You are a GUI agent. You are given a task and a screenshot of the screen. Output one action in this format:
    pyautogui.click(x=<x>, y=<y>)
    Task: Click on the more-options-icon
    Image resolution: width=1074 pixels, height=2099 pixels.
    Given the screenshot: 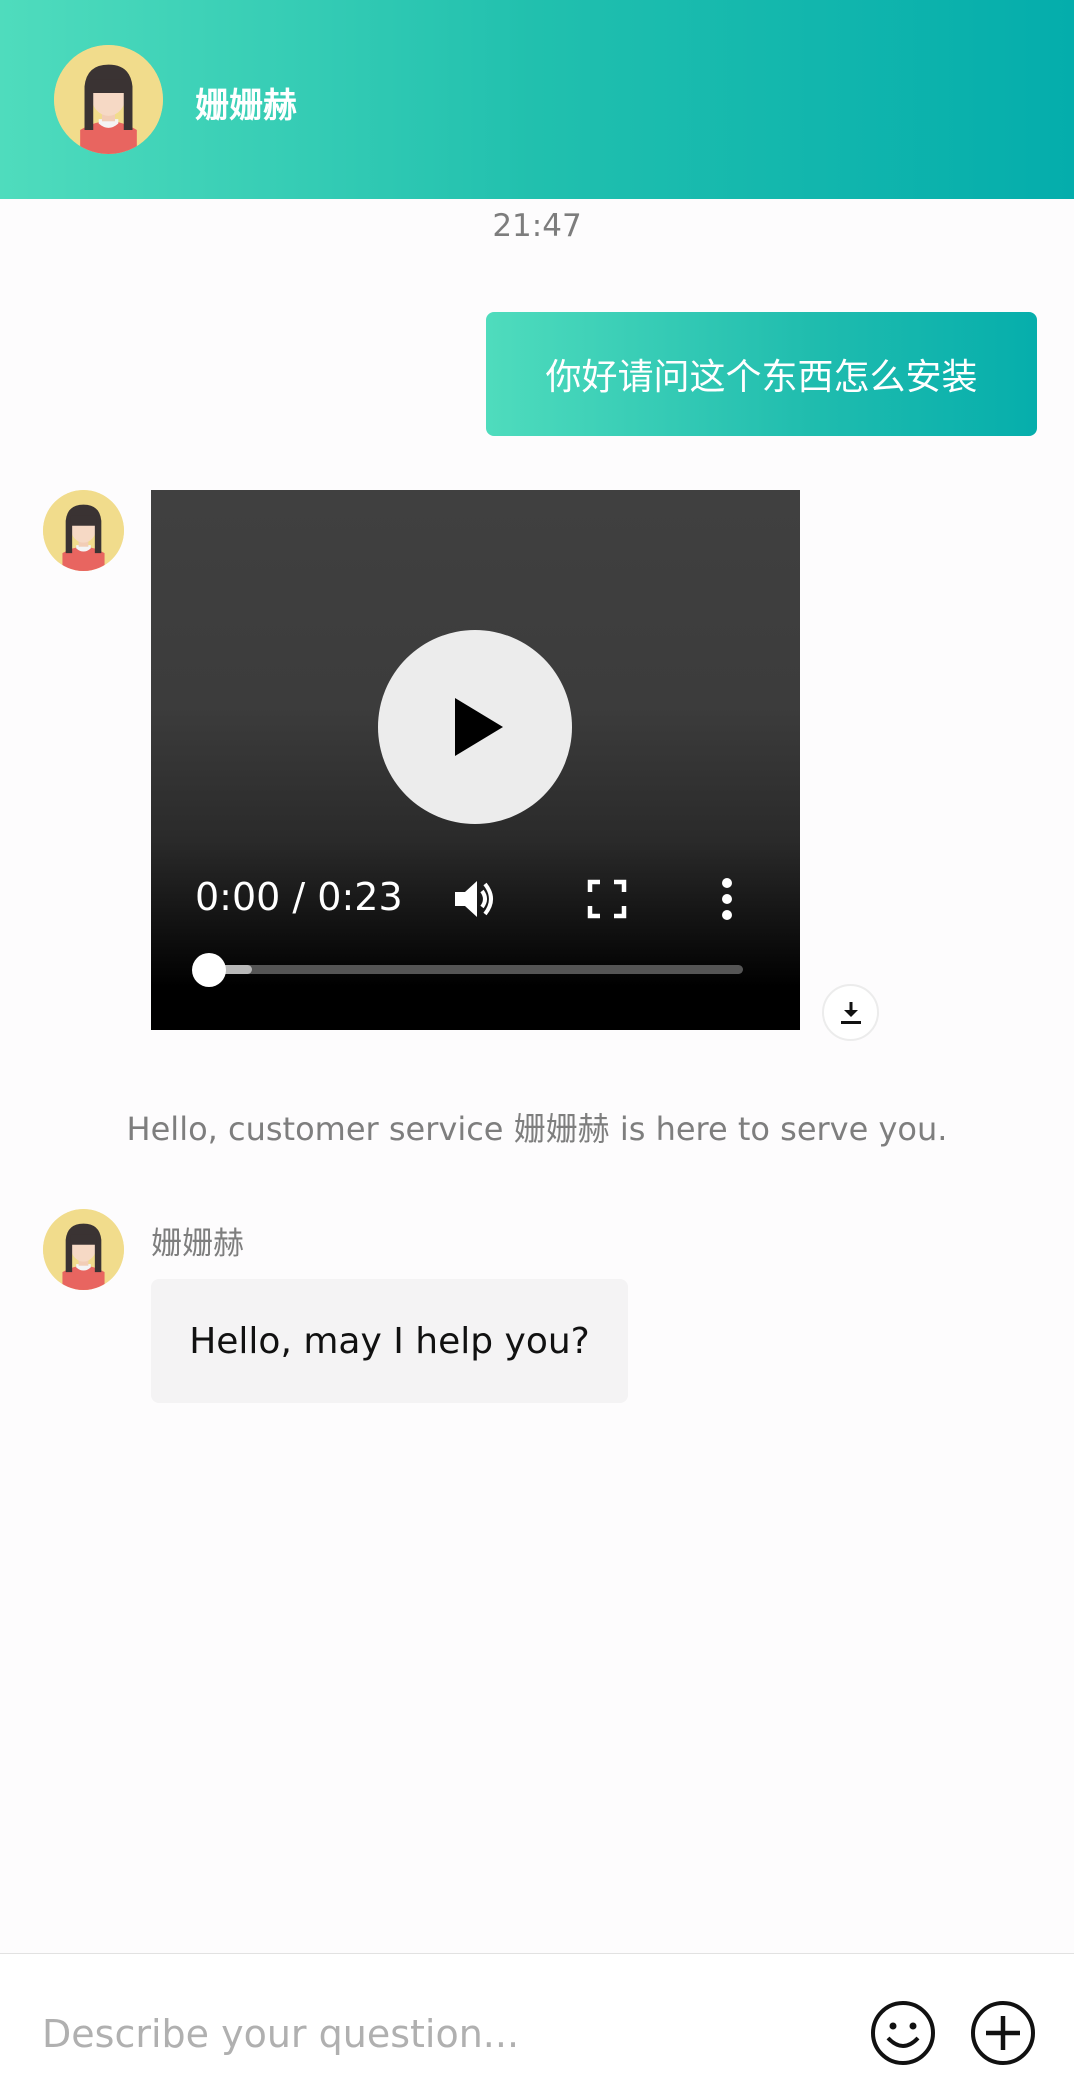 What is the action you would take?
    pyautogui.click(x=727, y=899)
    